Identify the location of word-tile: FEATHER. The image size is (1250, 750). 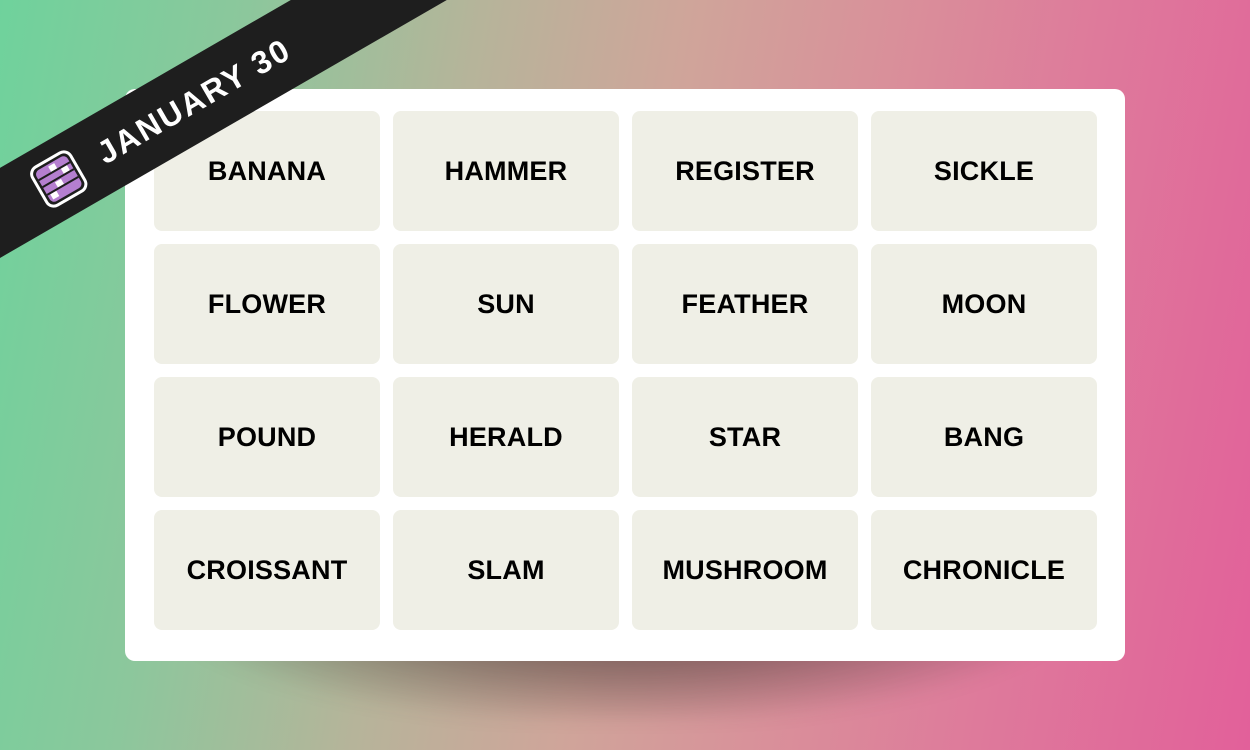
(745, 304).